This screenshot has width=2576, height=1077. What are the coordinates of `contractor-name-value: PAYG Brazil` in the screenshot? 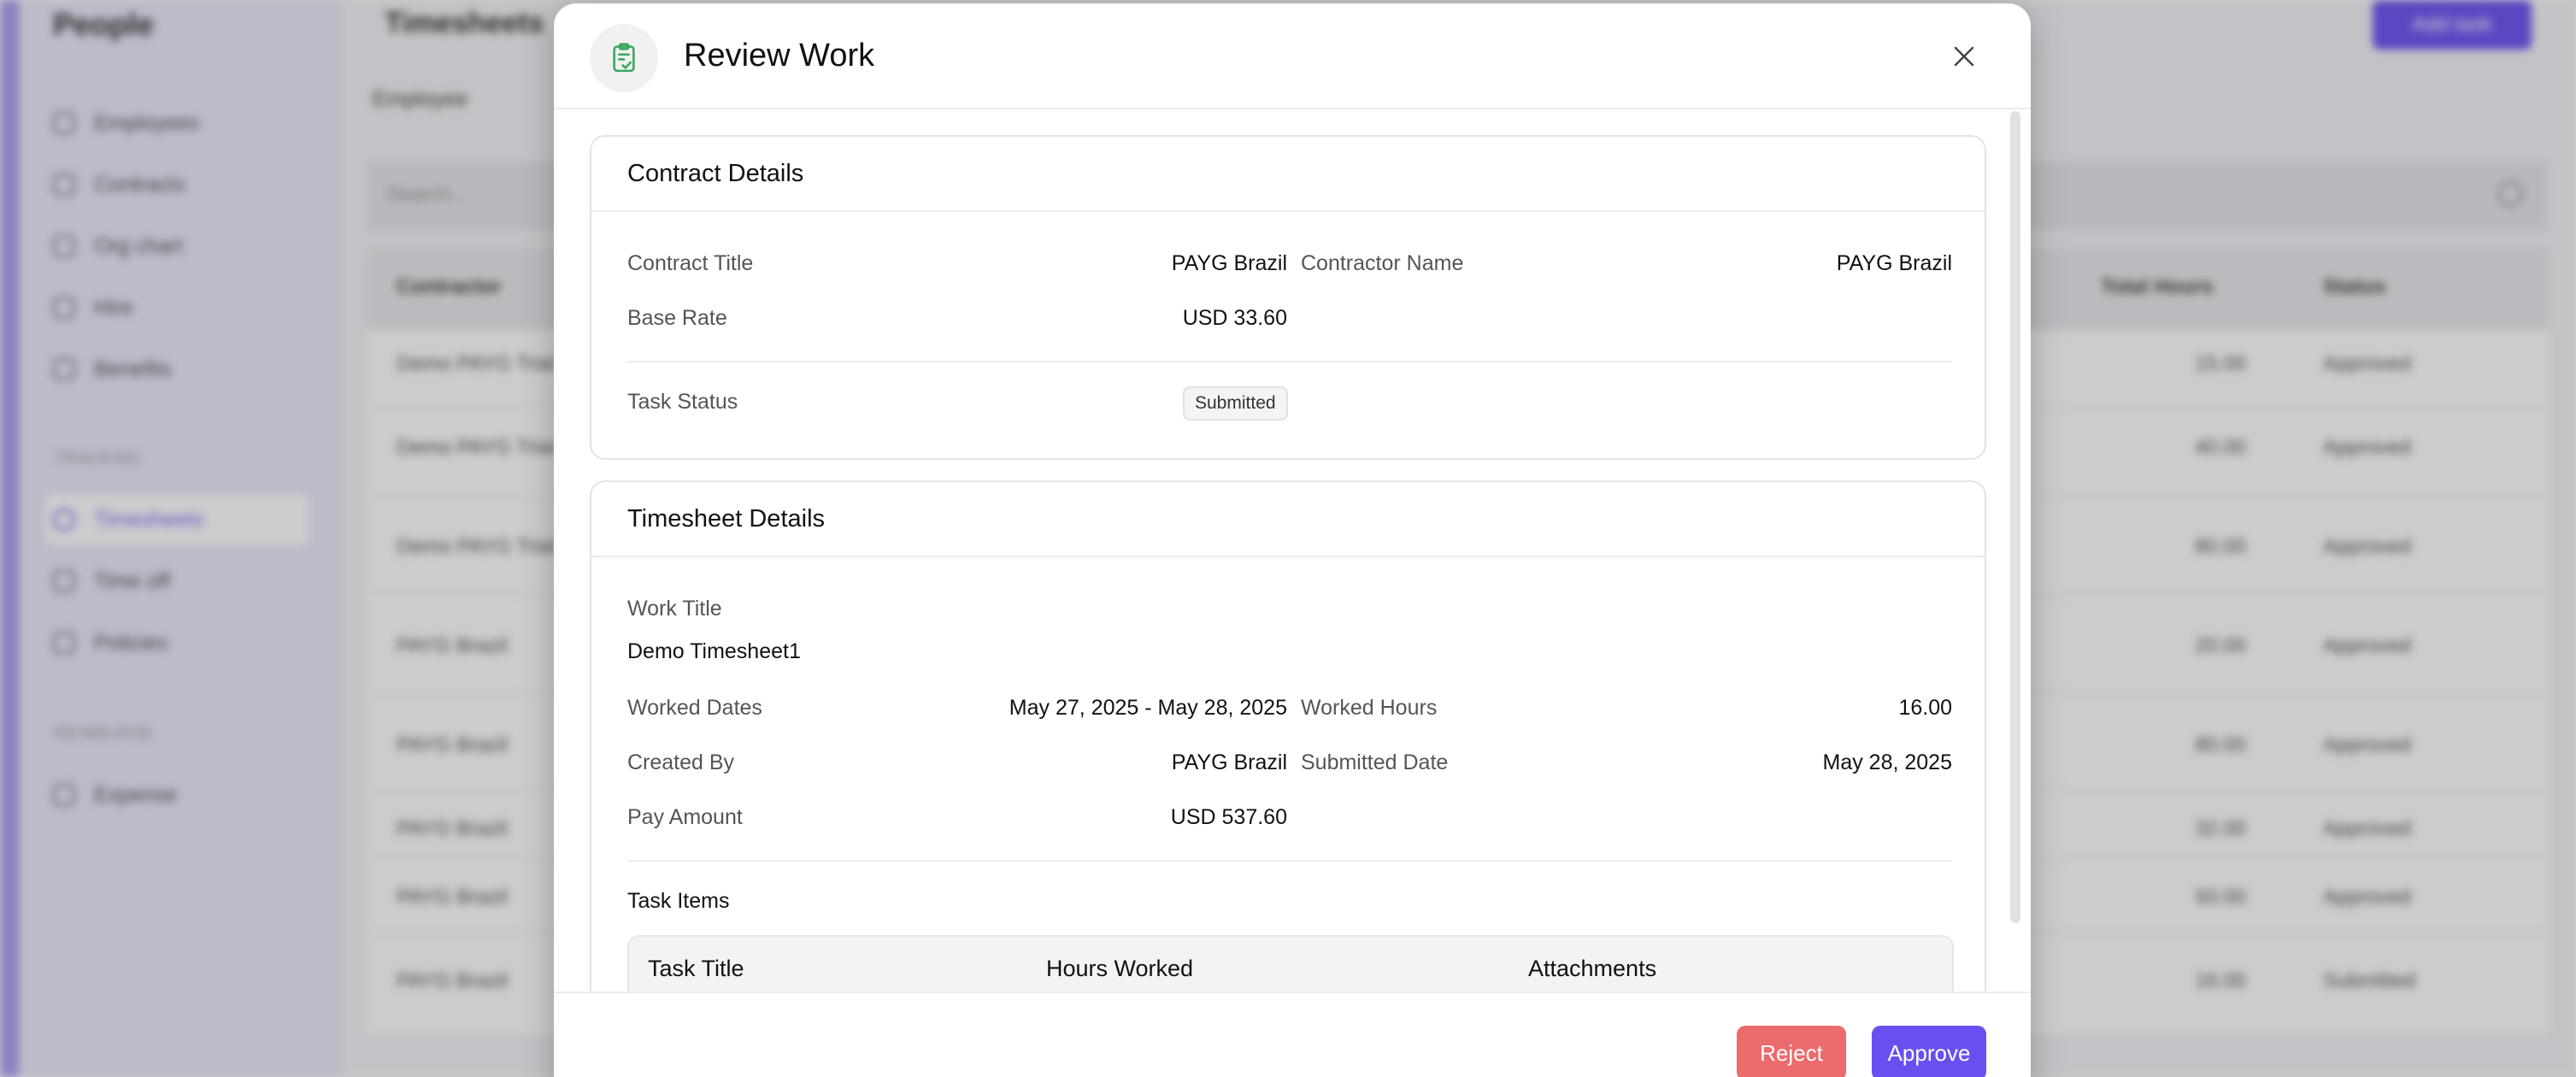 It's located at (1894, 263).